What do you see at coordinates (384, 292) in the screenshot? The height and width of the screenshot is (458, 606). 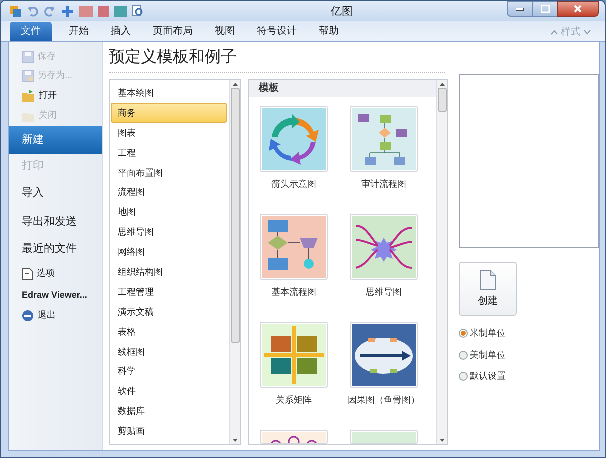 I see `template-label: 思维导图` at bounding box center [384, 292].